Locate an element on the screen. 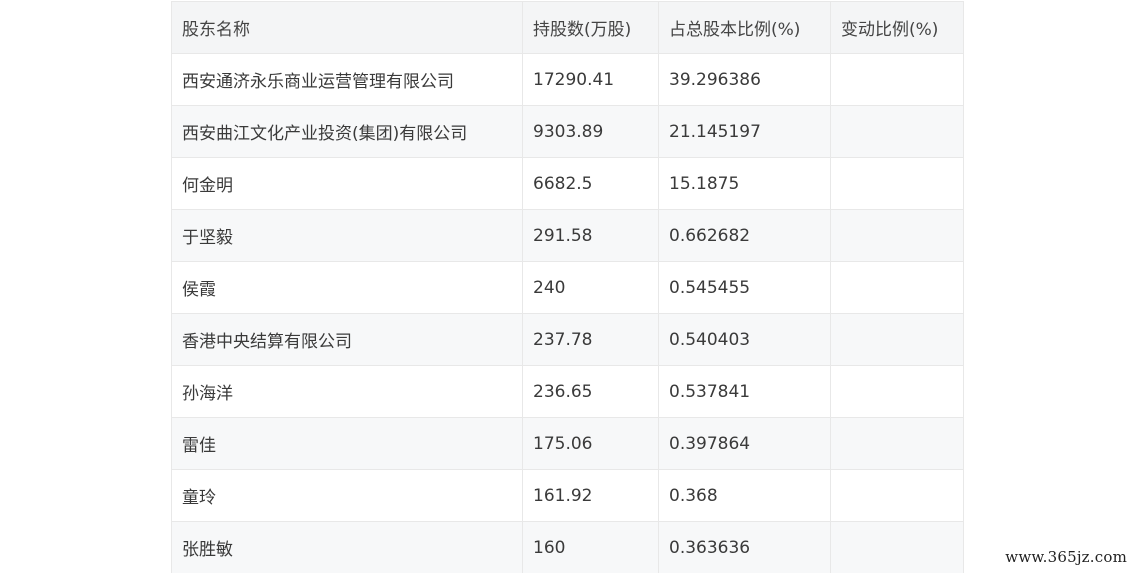 The height and width of the screenshot is (573, 1134). table-row: 孙海洋 236.65 0.537841 is located at coordinates (567, 391).